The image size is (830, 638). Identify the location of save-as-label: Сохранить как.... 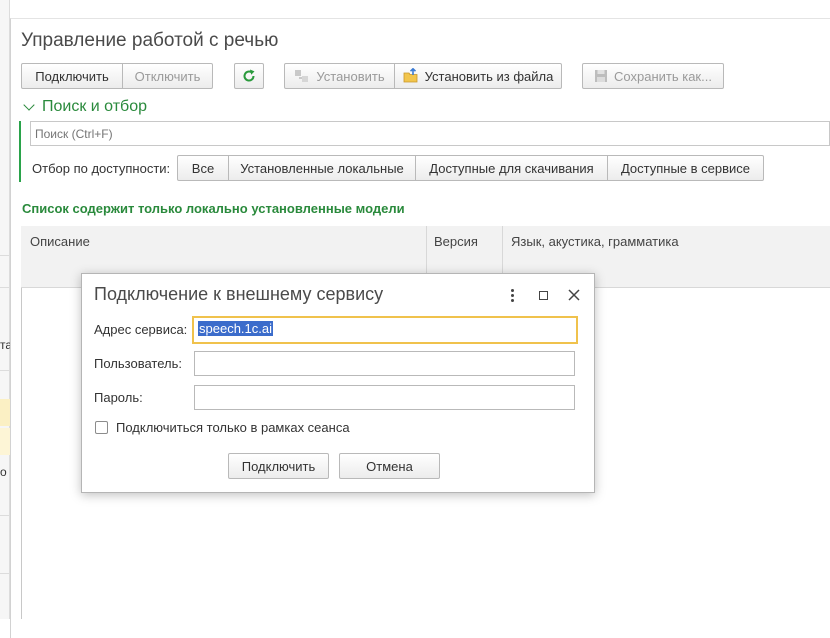
(663, 76).